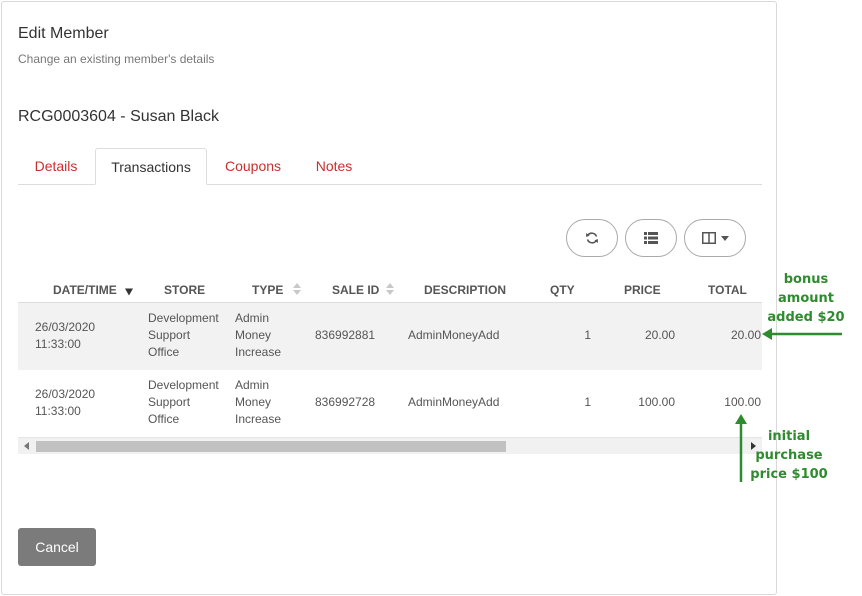 The width and height of the screenshot is (862, 596). Describe the element at coordinates (802, 334) in the screenshot. I see `left-arrow-icon` at that location.